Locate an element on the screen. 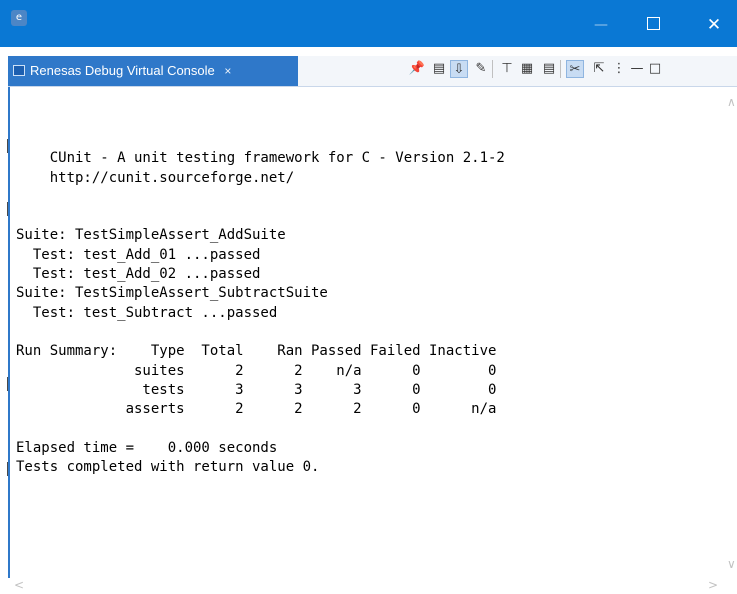 Image resolution: width=737 pixels, height=594 pixels. terminate-icon: ▦ is located at coordinates (527, 69).